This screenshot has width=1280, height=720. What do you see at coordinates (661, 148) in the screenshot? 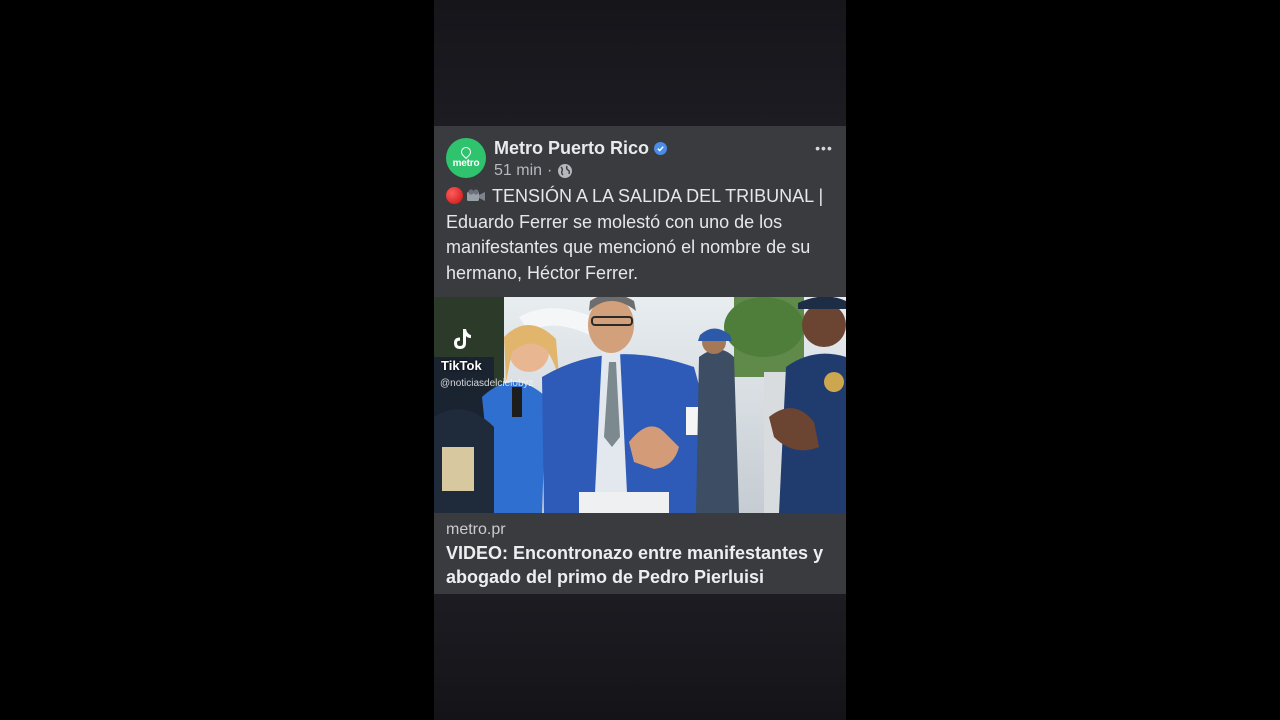
I see `verified-badge-icon` at bounding box center [661, 148].